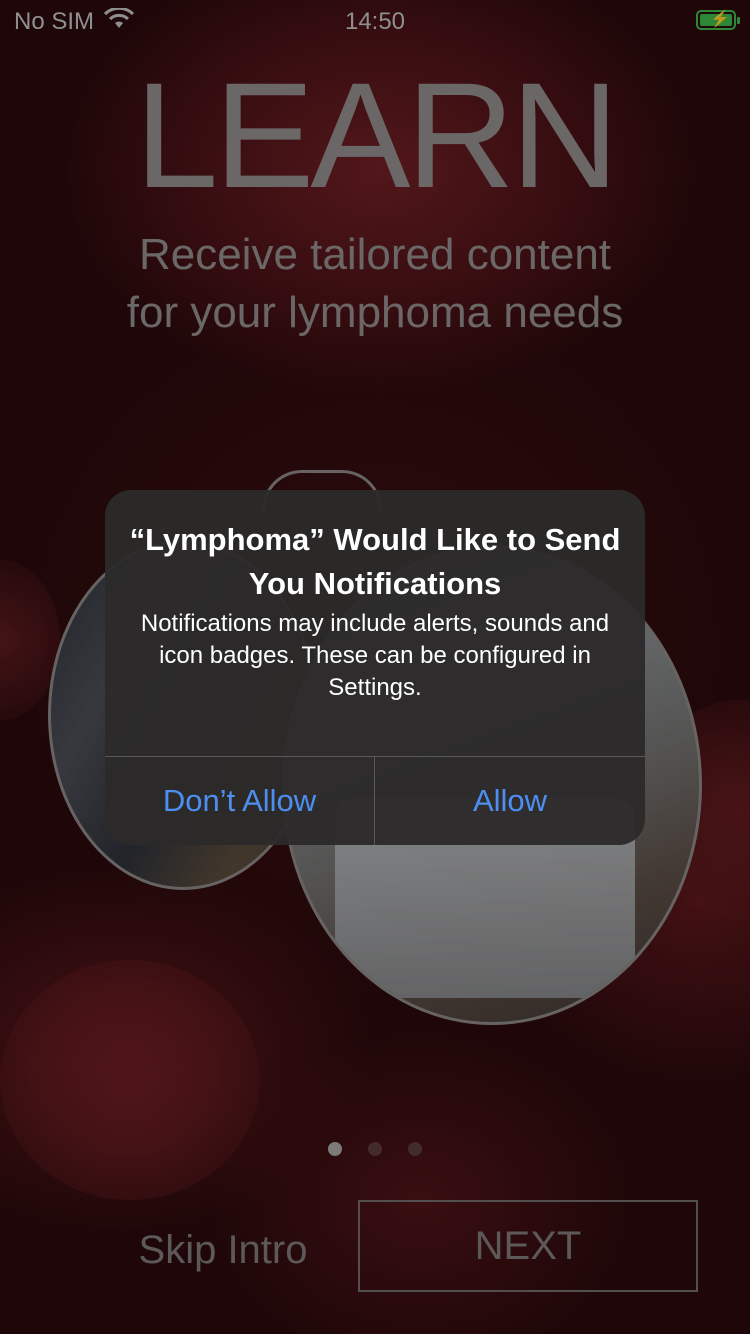  I want to click on dont-allow-button: Don’t Allow, so click(239, 801).